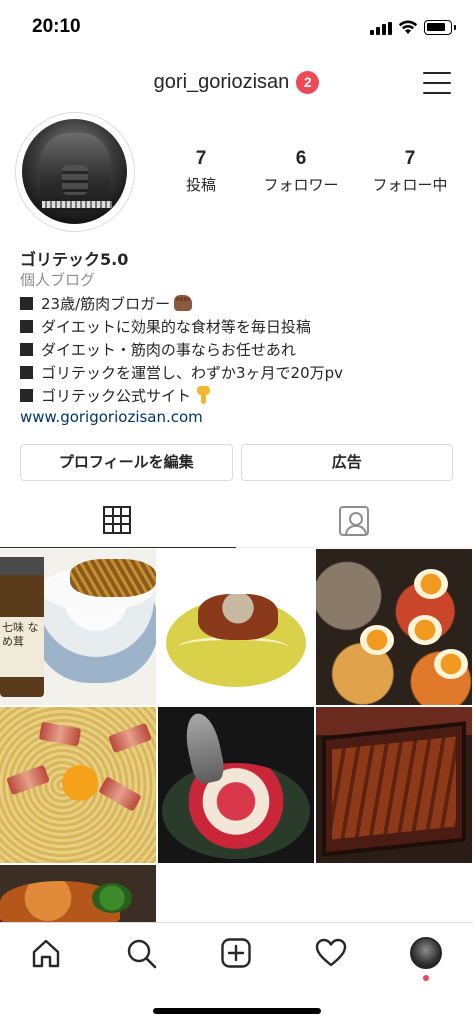  What do you see at coordinates (204, 395) in the screenshot?
I see `point-down-emoji-icon` at bounding box center [204, 395].